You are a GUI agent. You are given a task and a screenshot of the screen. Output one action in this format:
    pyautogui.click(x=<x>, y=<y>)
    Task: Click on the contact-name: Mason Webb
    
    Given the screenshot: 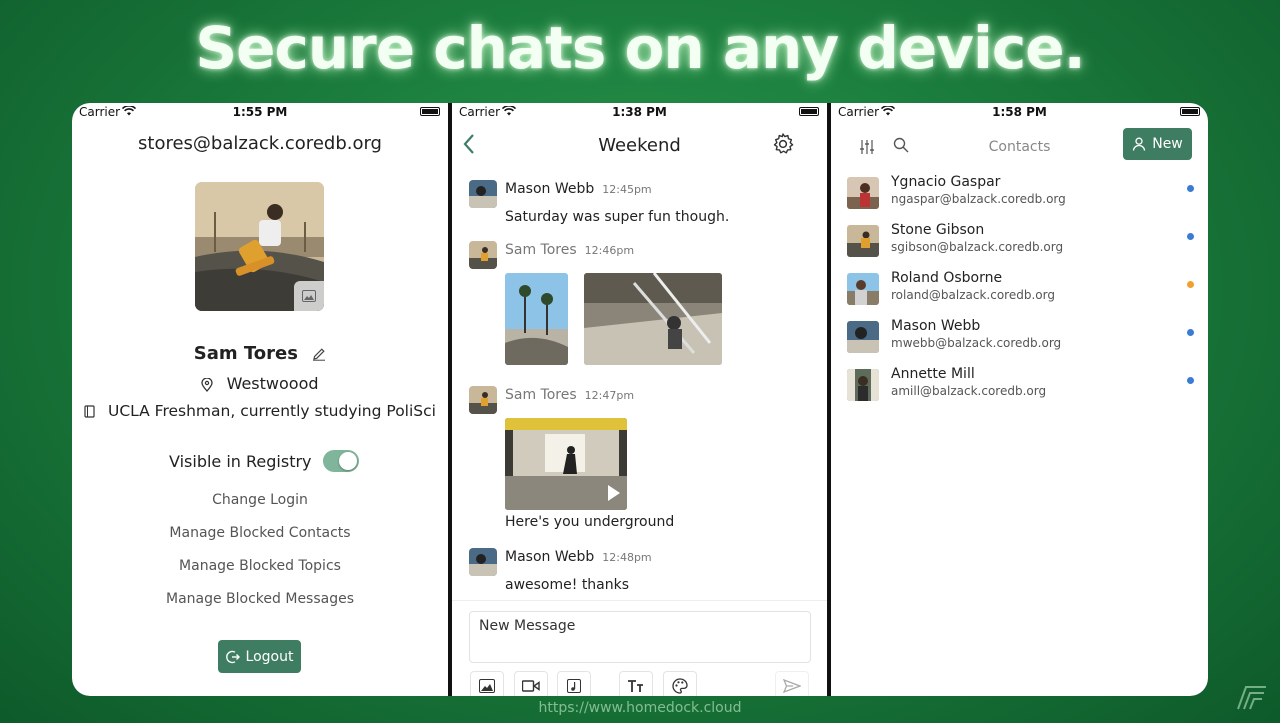 What is the action you would take?
    pyautogui.click(x=936, y=326)
    